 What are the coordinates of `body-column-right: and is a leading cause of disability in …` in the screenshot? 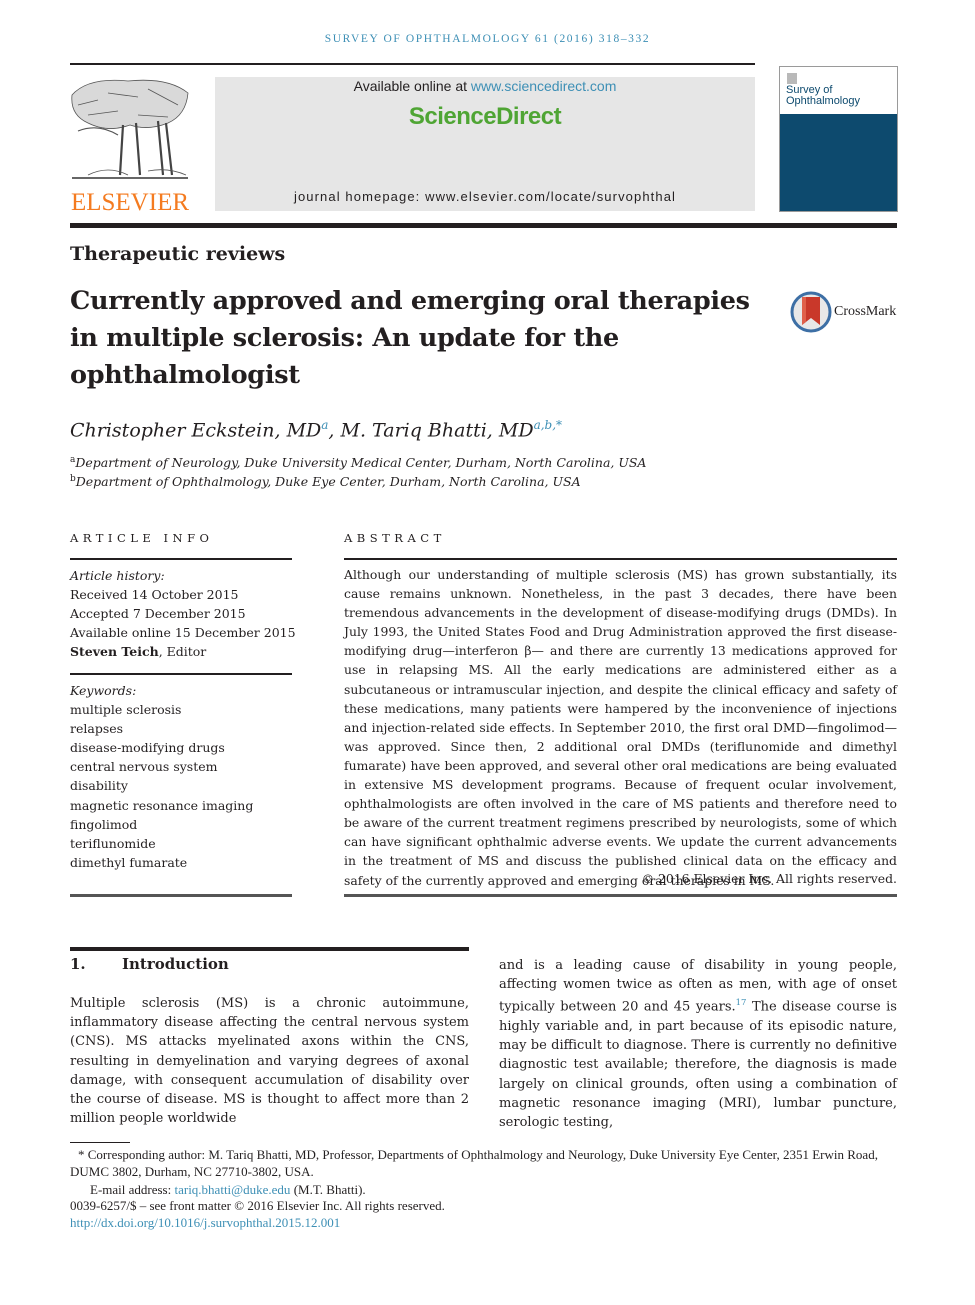 It's located at (698, 1044).